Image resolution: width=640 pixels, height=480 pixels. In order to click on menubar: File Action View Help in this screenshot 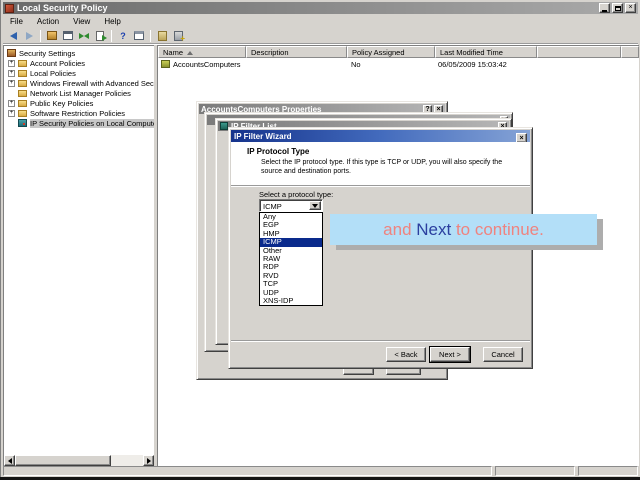, I will do `click(320, 21)`.